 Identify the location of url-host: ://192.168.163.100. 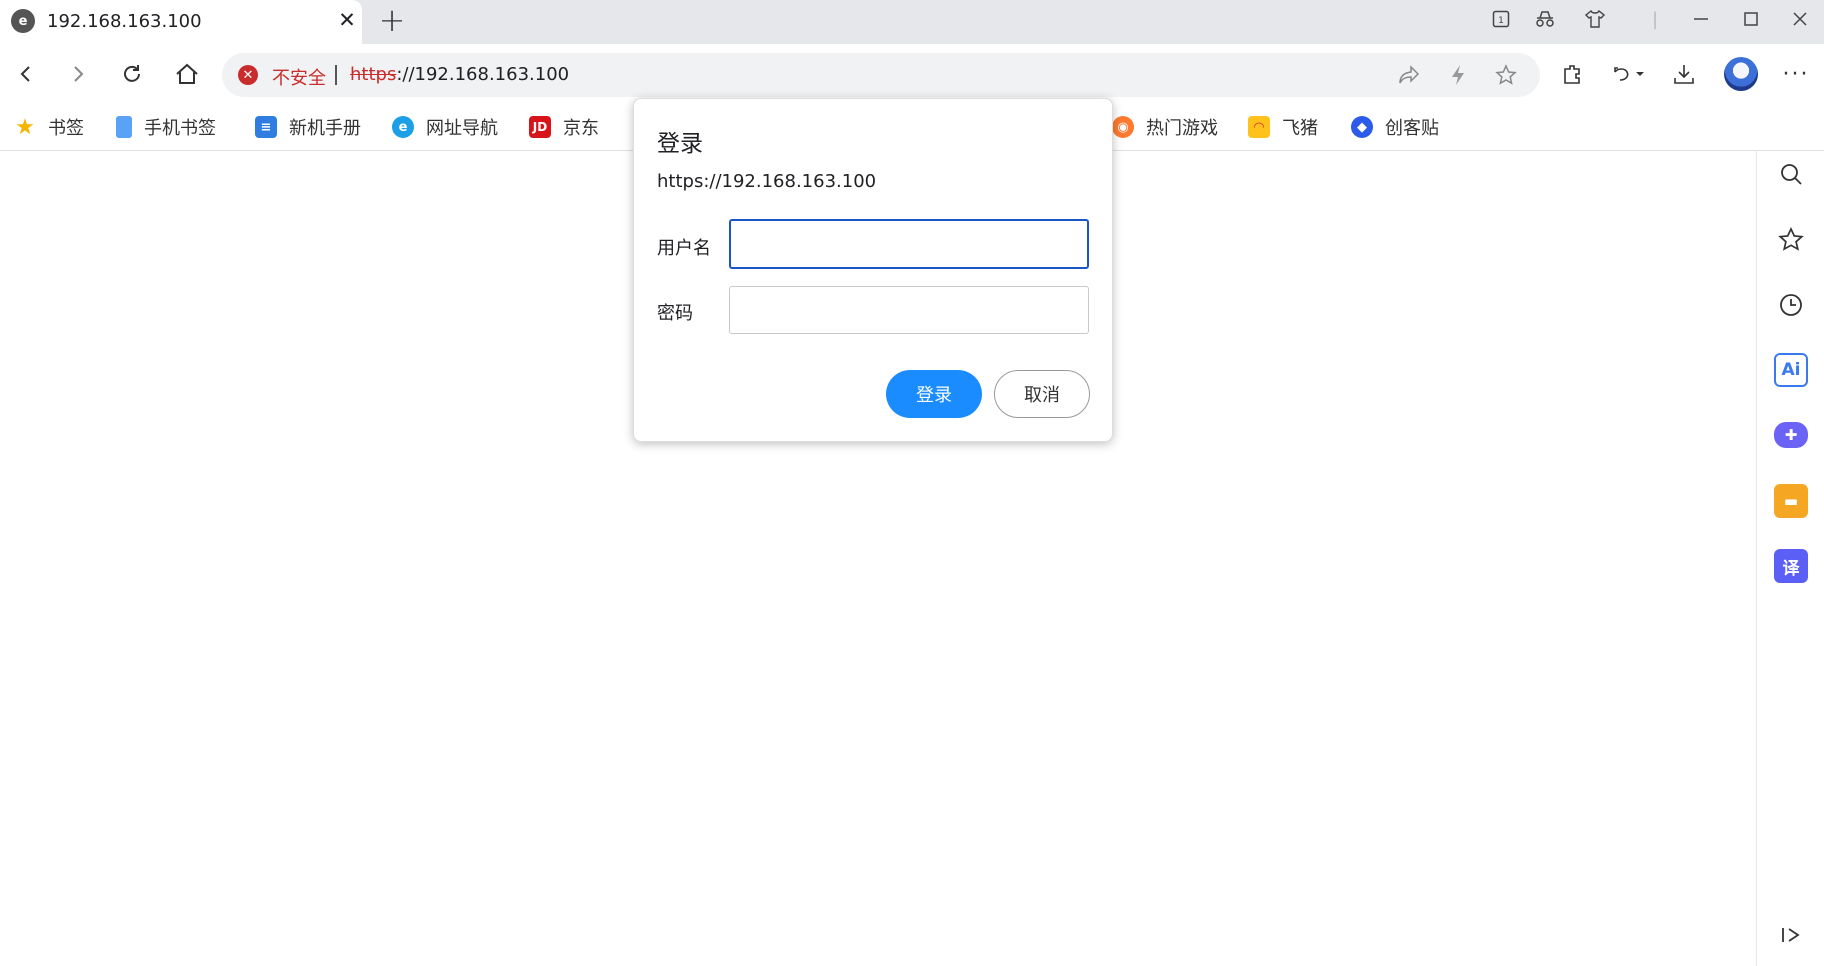
(483, 74).